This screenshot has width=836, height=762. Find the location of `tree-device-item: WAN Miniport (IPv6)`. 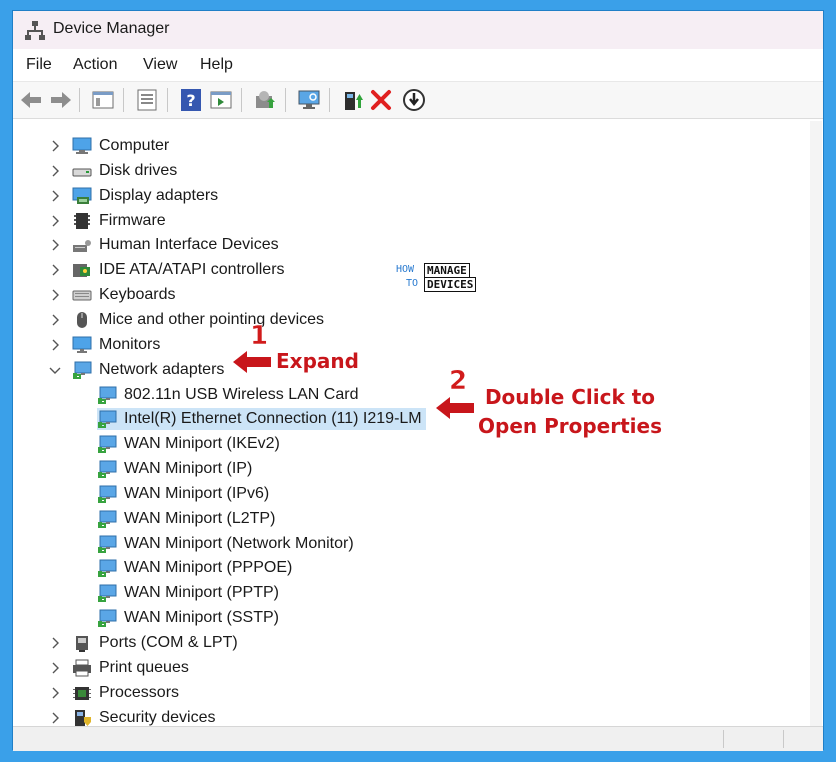

tree-device-item: WAN Miniport (IPv6) is located at coordinates (185, 494).